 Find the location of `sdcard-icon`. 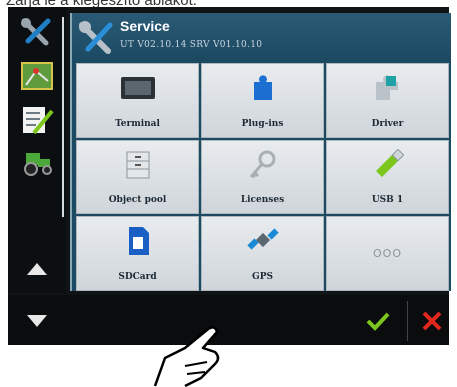

sdcard-icon is located at coordinates (138, 241).